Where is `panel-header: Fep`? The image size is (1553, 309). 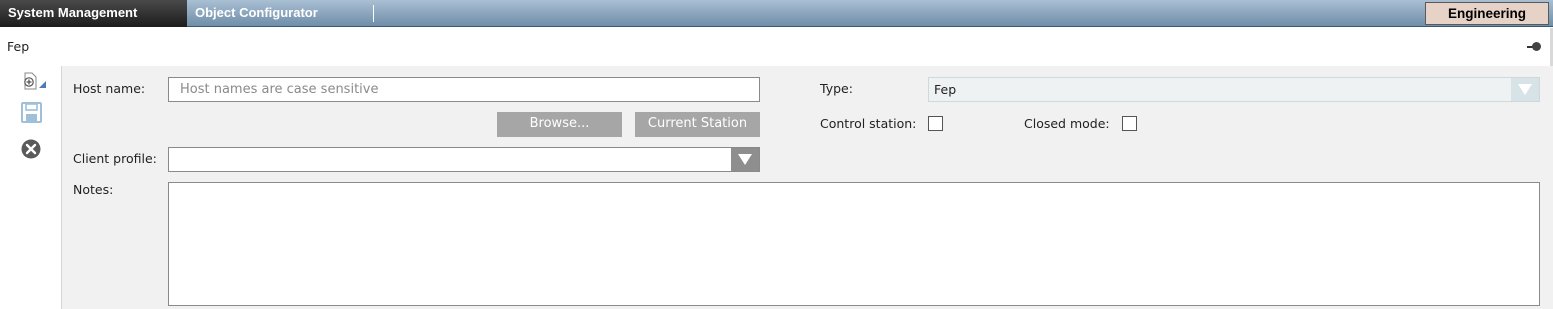
panel-header: Fep is located at coordinates (776, 47).